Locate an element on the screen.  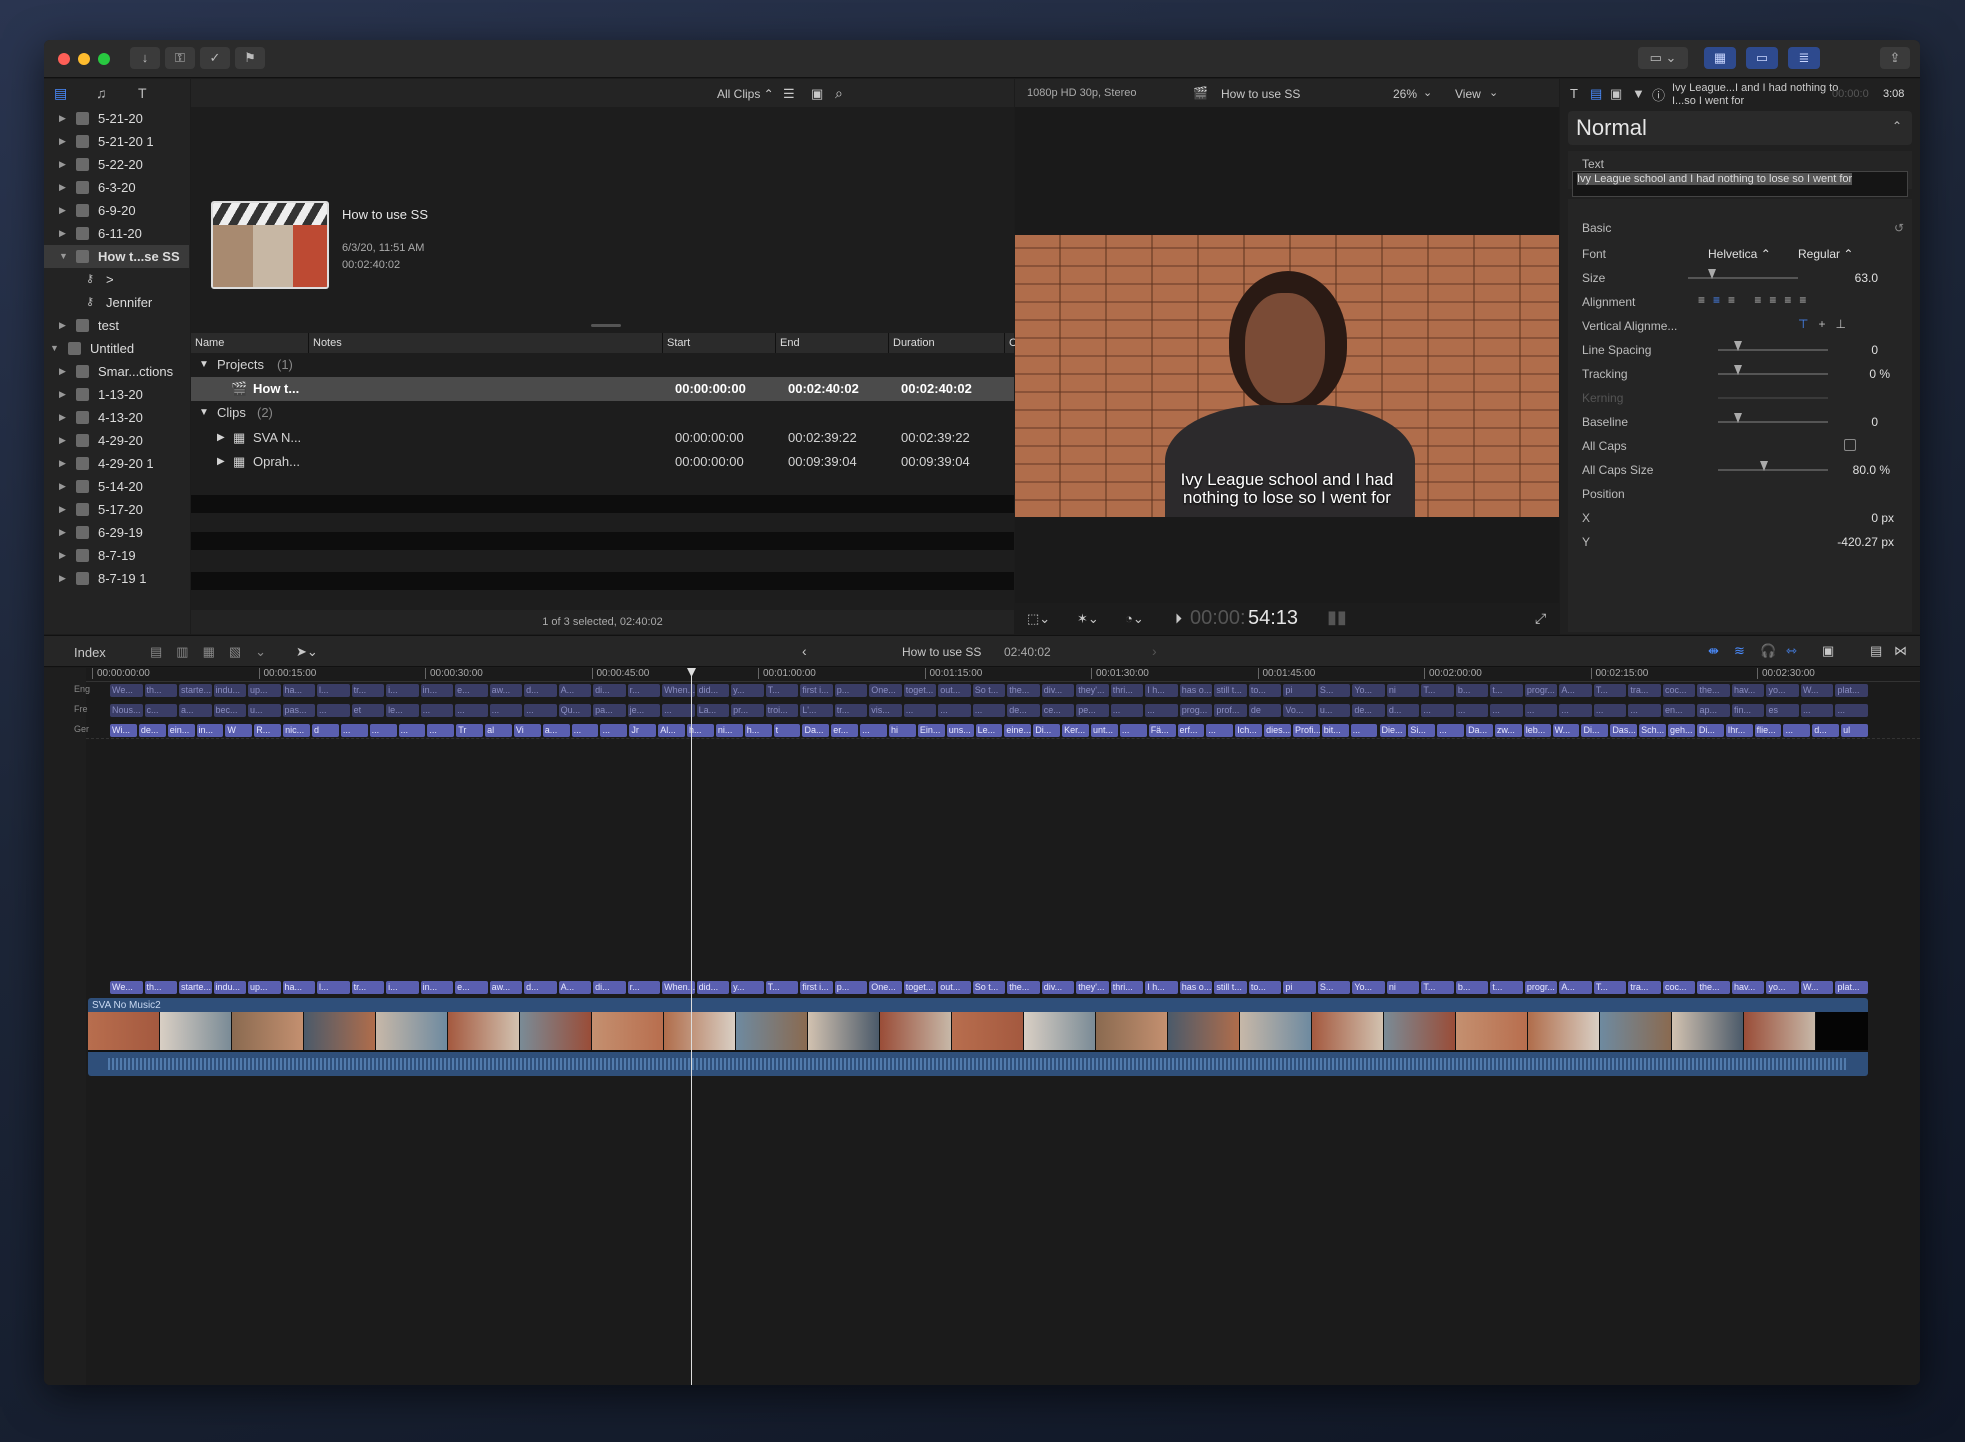
filmstrip-view-icon: ▣ is located at coordinates (817, 94).